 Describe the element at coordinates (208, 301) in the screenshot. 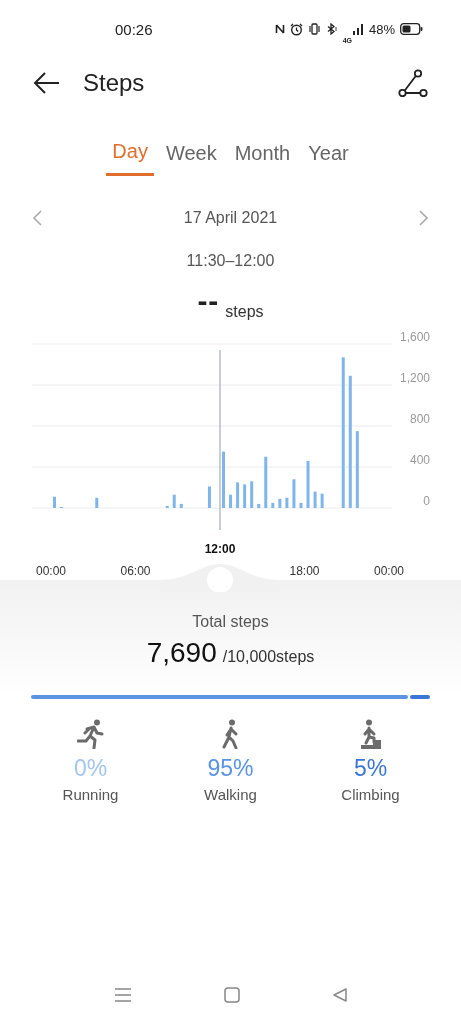

I see `step-reading: --` at that location.